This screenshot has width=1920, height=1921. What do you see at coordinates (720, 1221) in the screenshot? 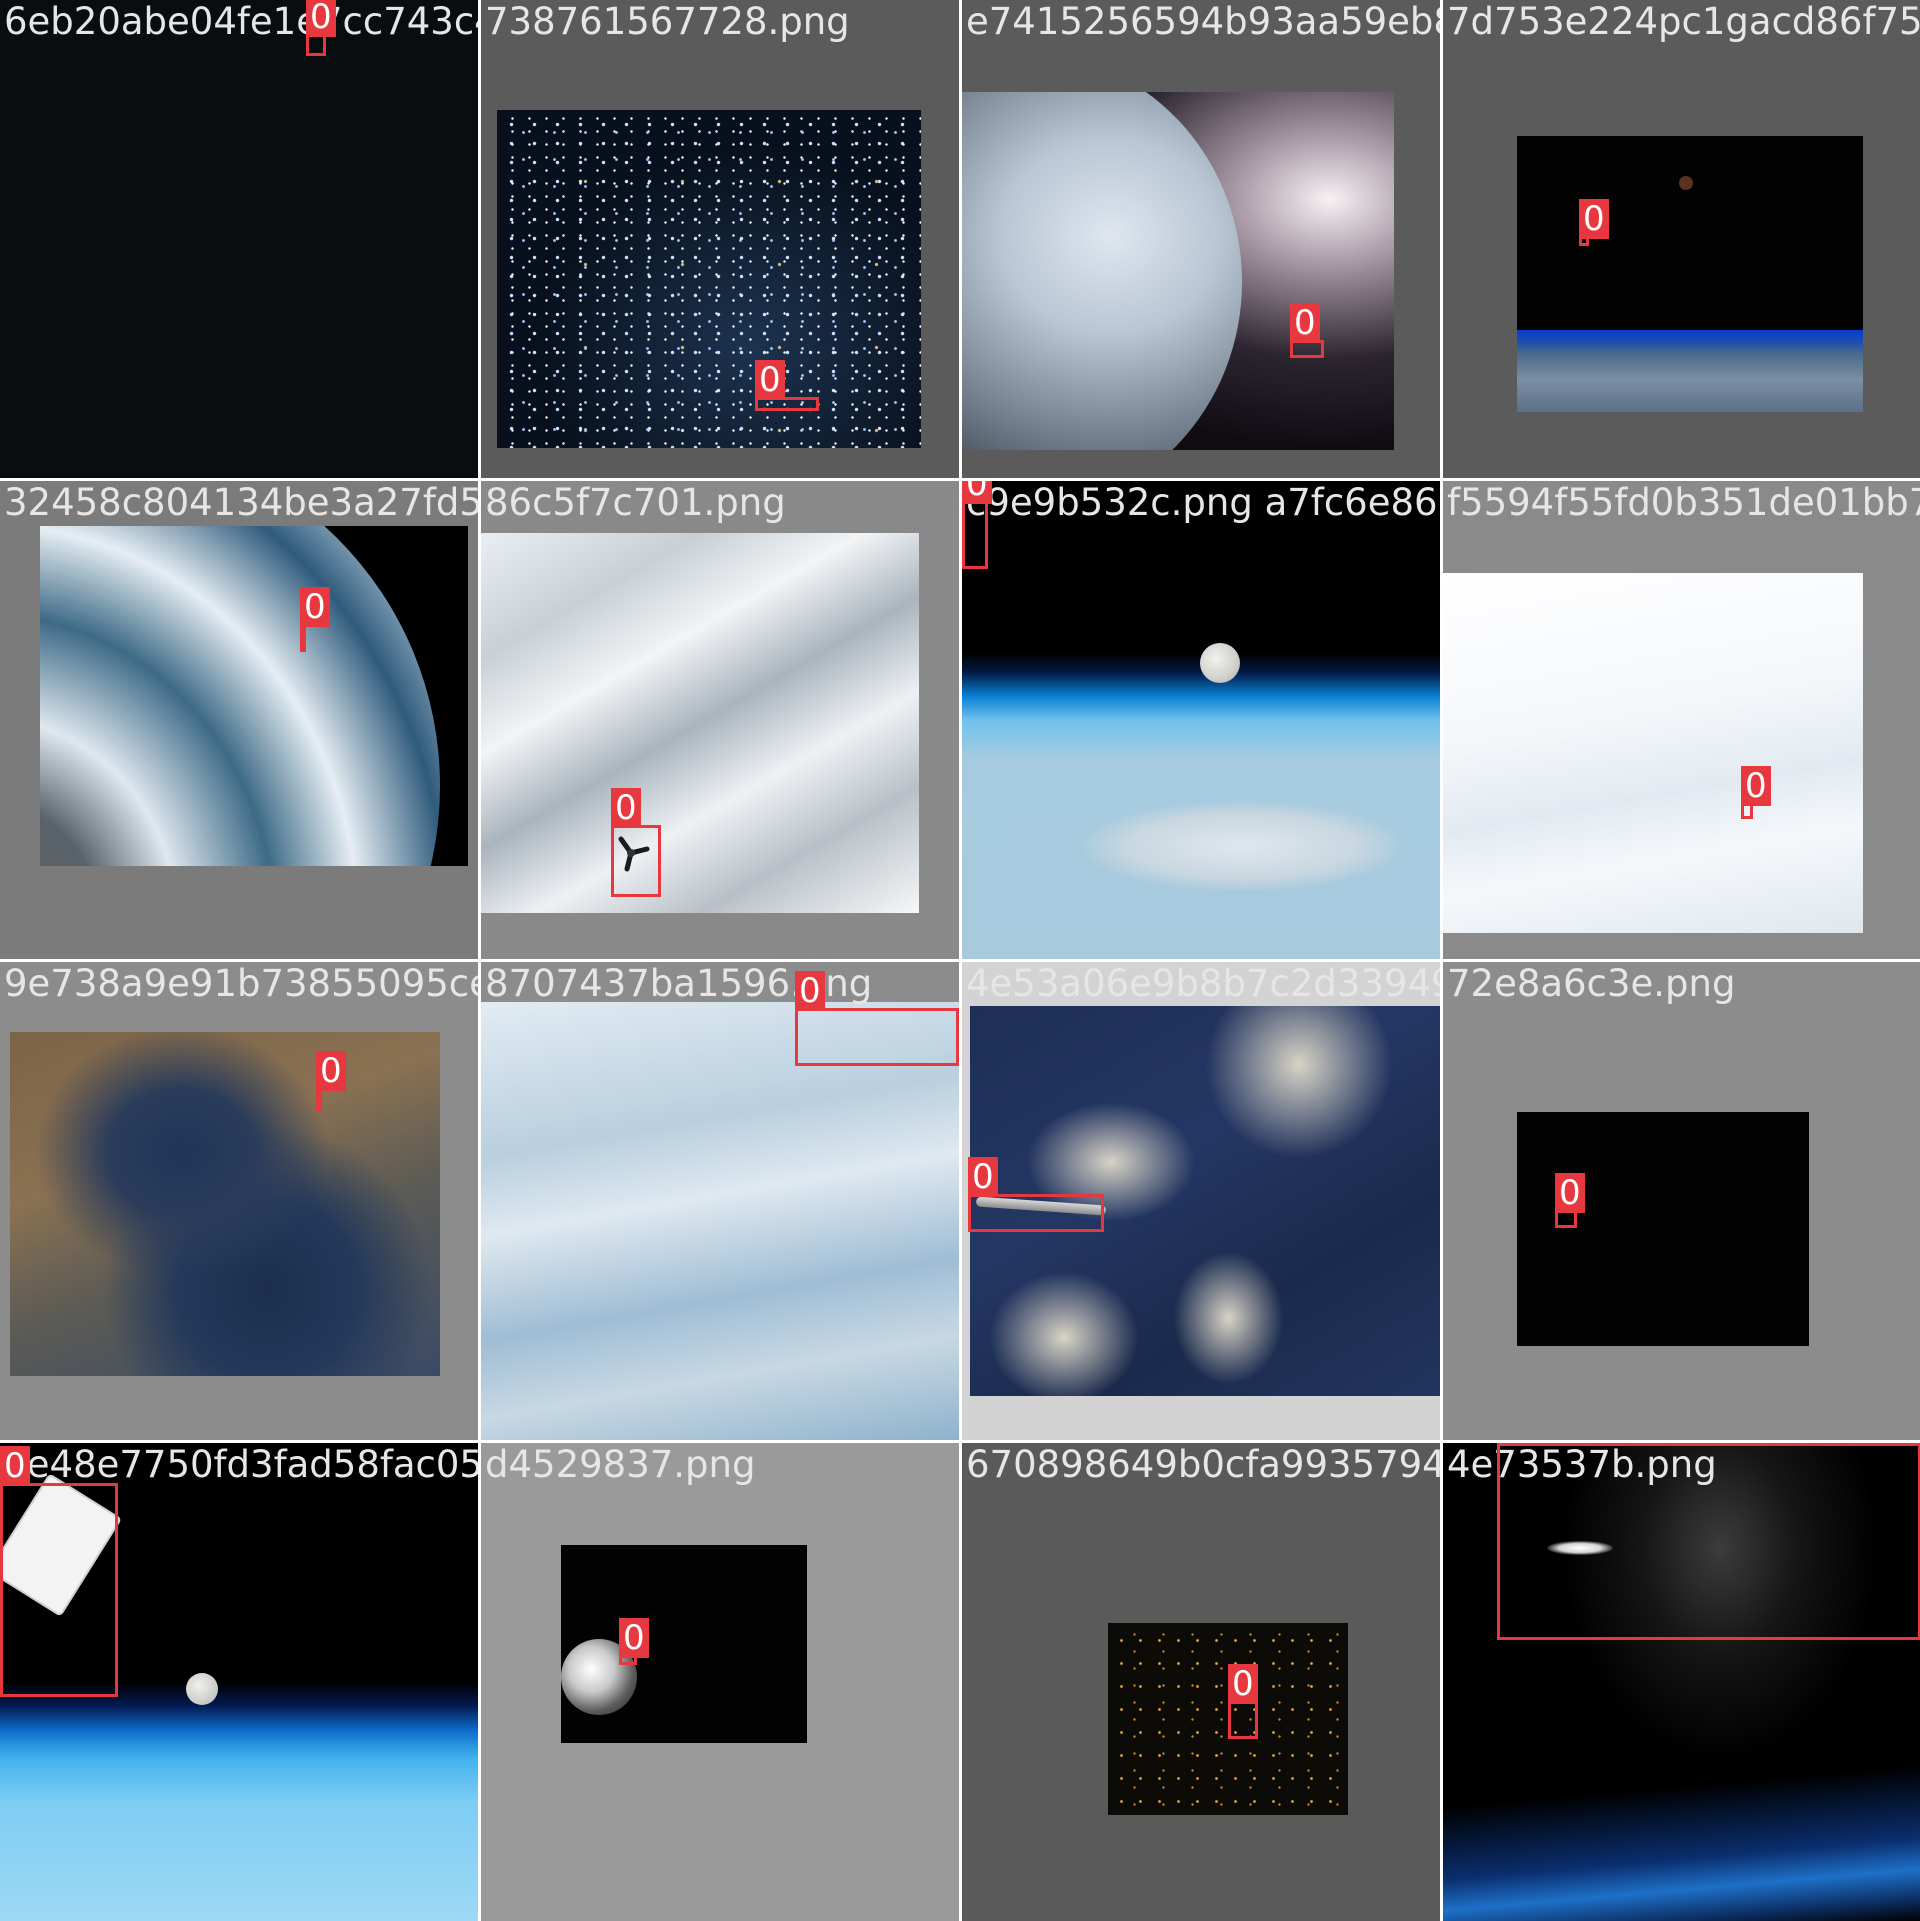
I see `cloud-ocean-photo` at bounding box center [720, 1221].